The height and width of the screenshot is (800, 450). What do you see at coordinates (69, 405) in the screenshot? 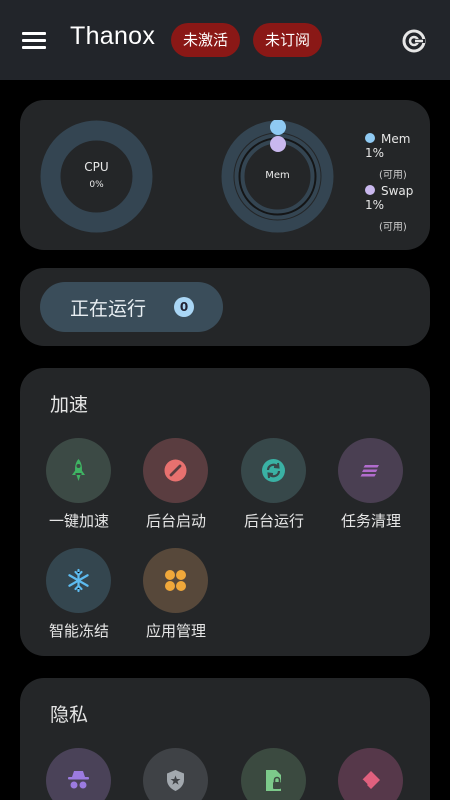
I see `boost-section-title: 加速` at bounding box center [69, 405].